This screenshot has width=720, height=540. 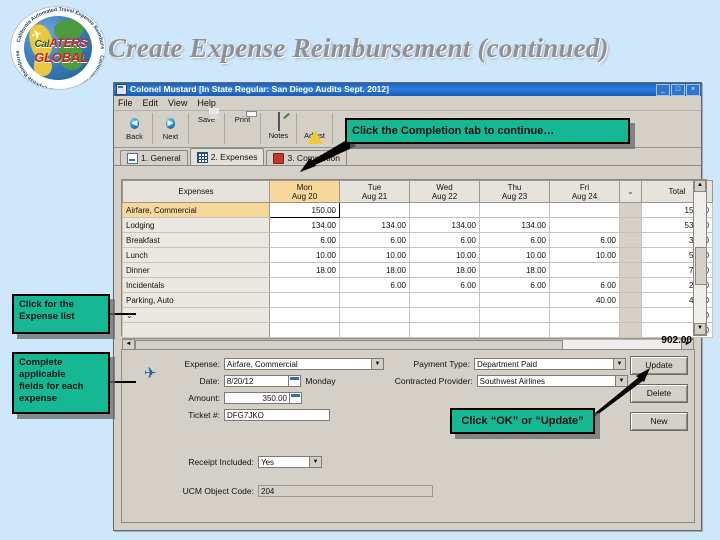 I want to click on tab-general: 1. General, so click(x=154, y=157).